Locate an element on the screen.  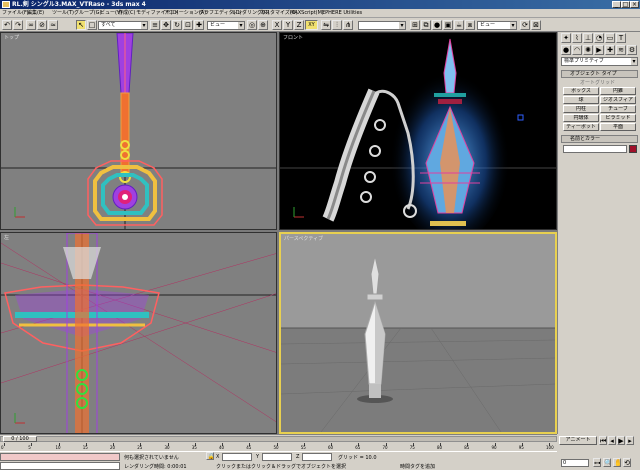
viewport-label: フロント is located at coordinates (293, 37).